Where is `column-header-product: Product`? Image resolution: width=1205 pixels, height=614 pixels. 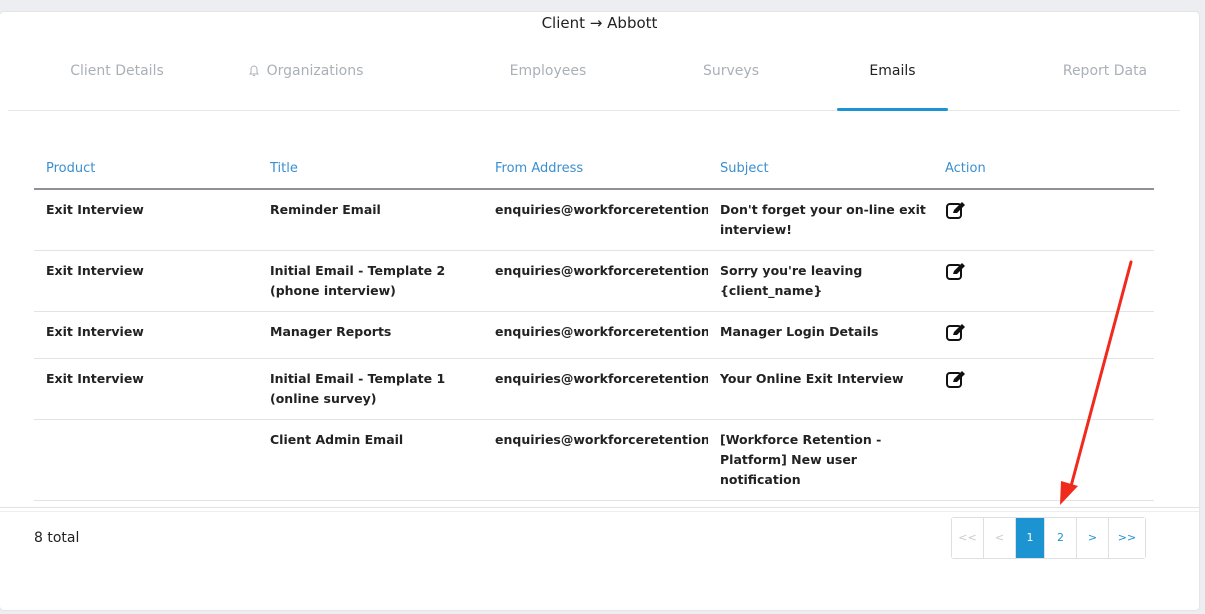 column-header-product: Product is located at coordinates (146, 175).